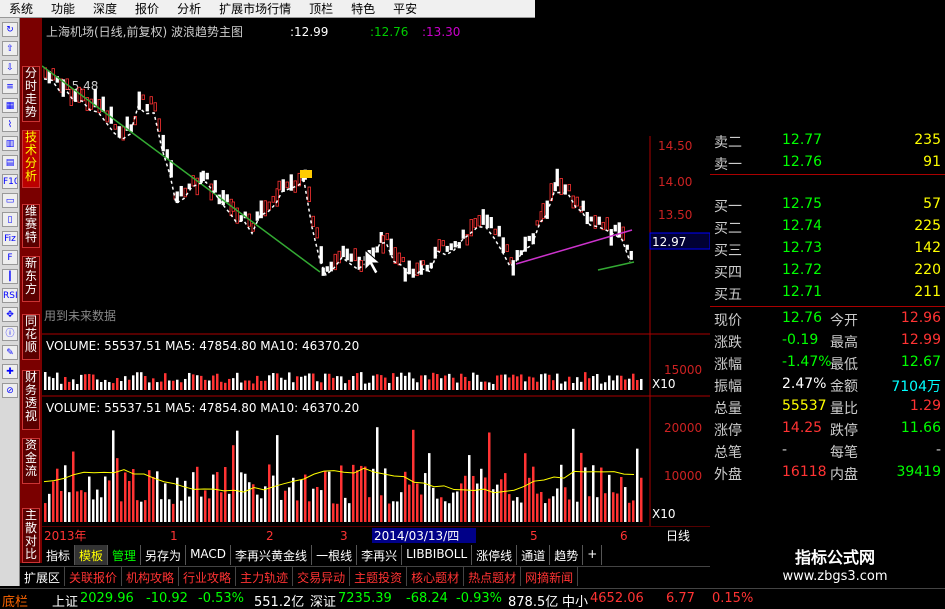  What do you see at coordinates (59, 555) in the screenshot?
I see `tab-indicator: 指标` at bounding box center [59, 555].